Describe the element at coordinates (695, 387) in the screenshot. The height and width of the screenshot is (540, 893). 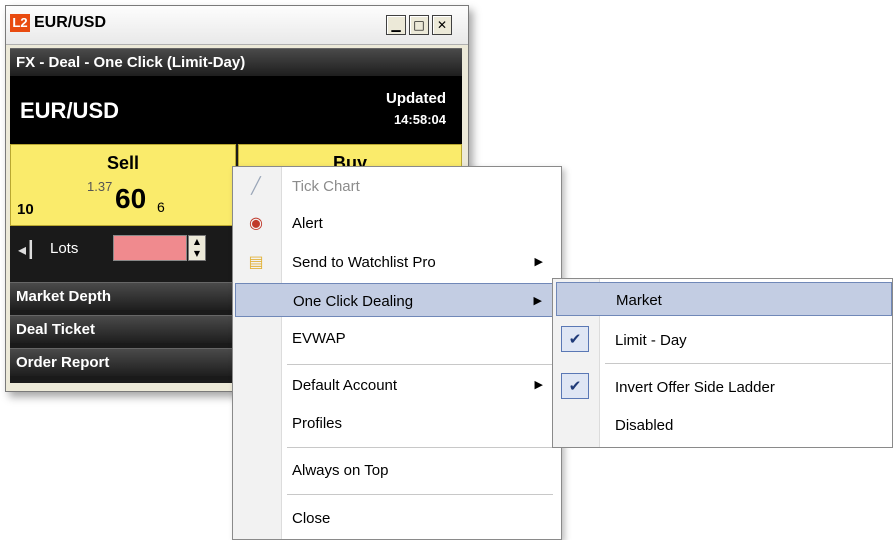
I see `submenu-item-label: Invert Offer Side Ladder` at that location.